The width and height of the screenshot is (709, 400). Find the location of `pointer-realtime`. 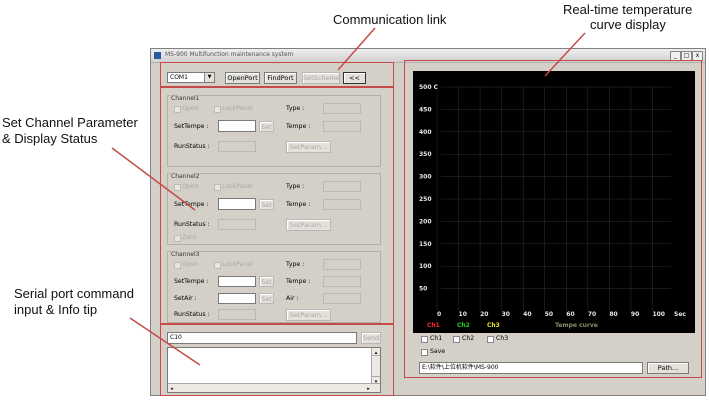

pointer-realtime is located at coordinates (565, 54).